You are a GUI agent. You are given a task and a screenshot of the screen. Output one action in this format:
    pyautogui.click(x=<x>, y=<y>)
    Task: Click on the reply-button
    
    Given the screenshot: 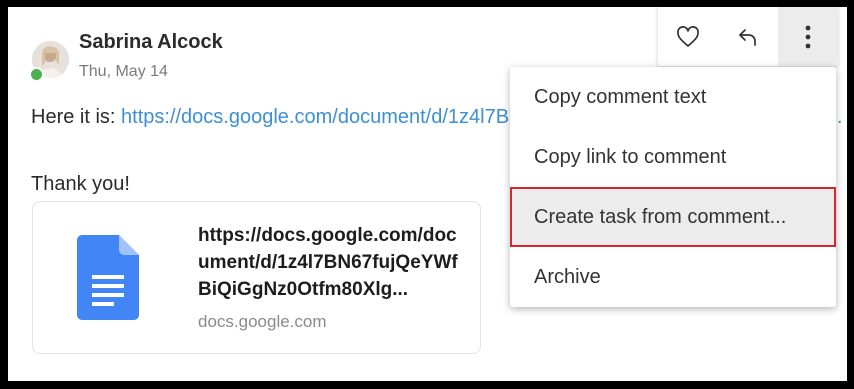 What is the action you would take?
    pyautogui.click(x=748, y=36)
    